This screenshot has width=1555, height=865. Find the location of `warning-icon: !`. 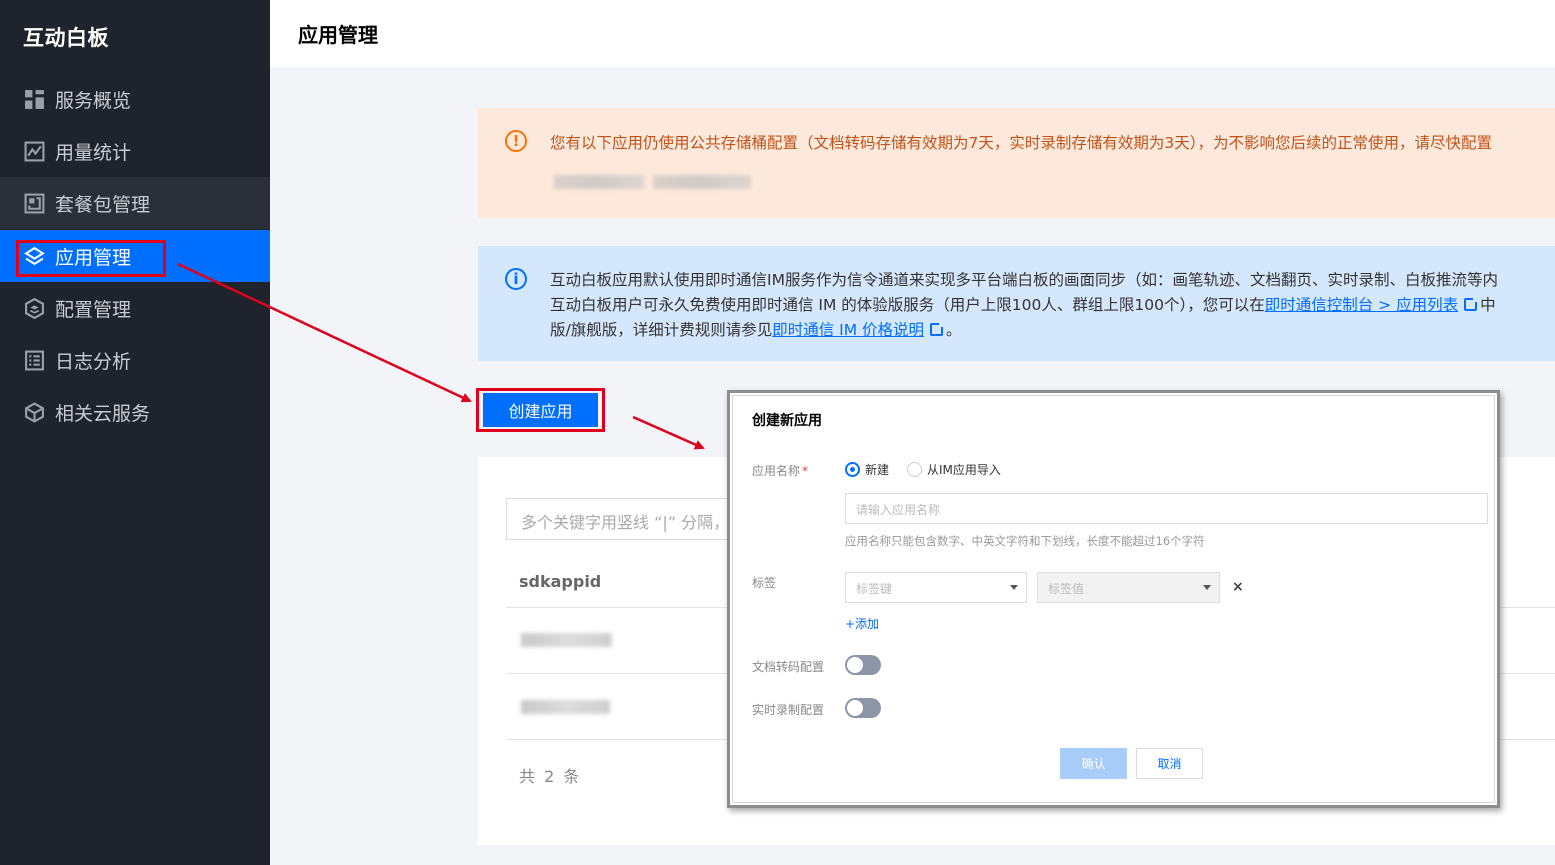

warning-icon: ! is located at coordinates (516, 141).